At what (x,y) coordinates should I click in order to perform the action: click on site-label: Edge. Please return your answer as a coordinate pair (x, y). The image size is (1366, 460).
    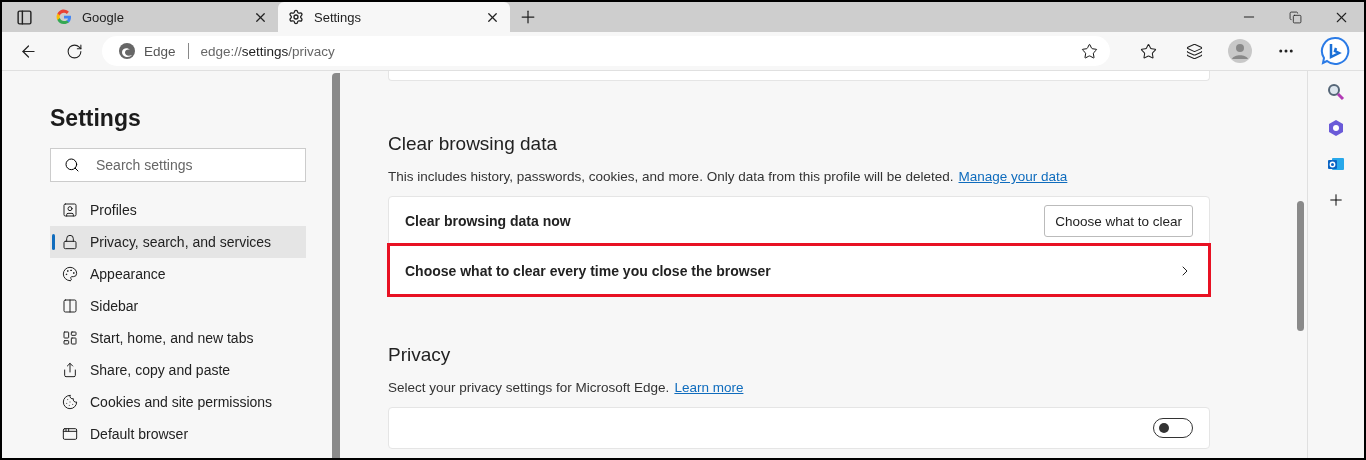
    Looking at the image, I should click on (160, 51).